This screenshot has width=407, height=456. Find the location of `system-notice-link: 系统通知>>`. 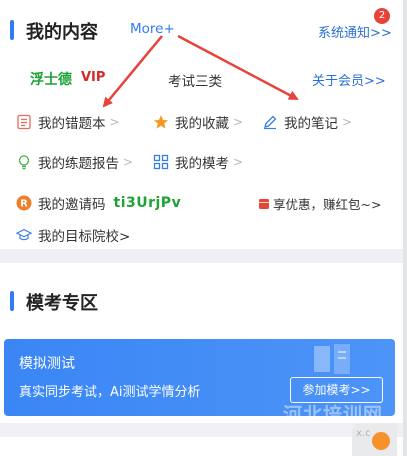

system-notice-link: 系统通知>> is located at coordinates (355, 31).